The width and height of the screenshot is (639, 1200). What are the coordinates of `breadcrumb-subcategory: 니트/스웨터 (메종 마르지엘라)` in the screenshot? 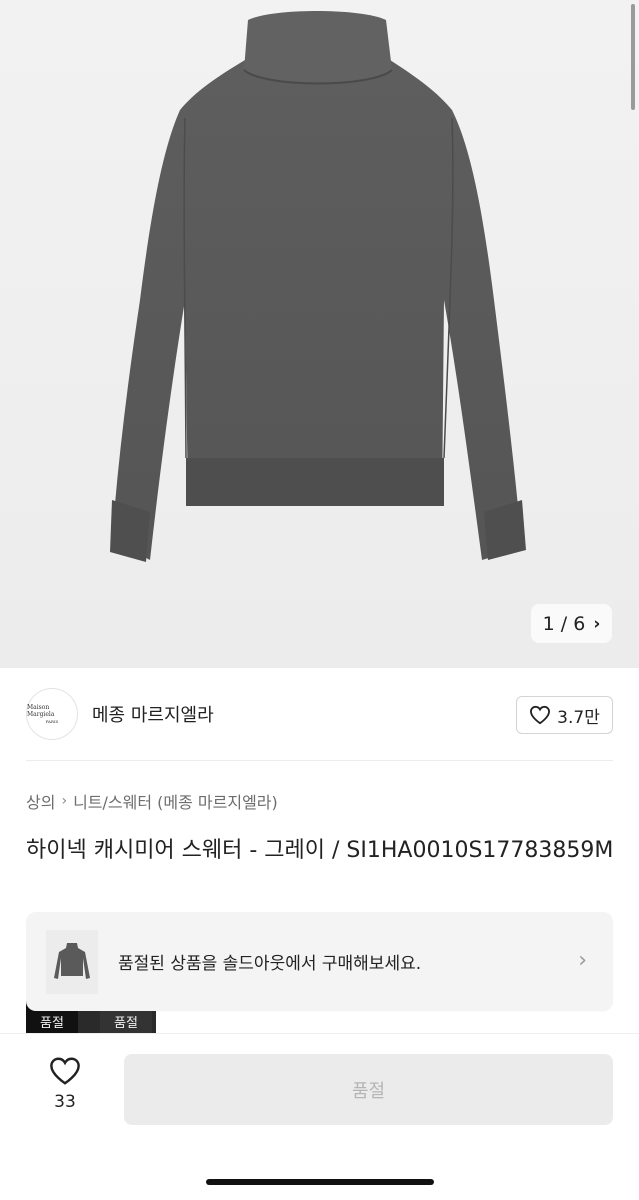 It's located at (175, 801).